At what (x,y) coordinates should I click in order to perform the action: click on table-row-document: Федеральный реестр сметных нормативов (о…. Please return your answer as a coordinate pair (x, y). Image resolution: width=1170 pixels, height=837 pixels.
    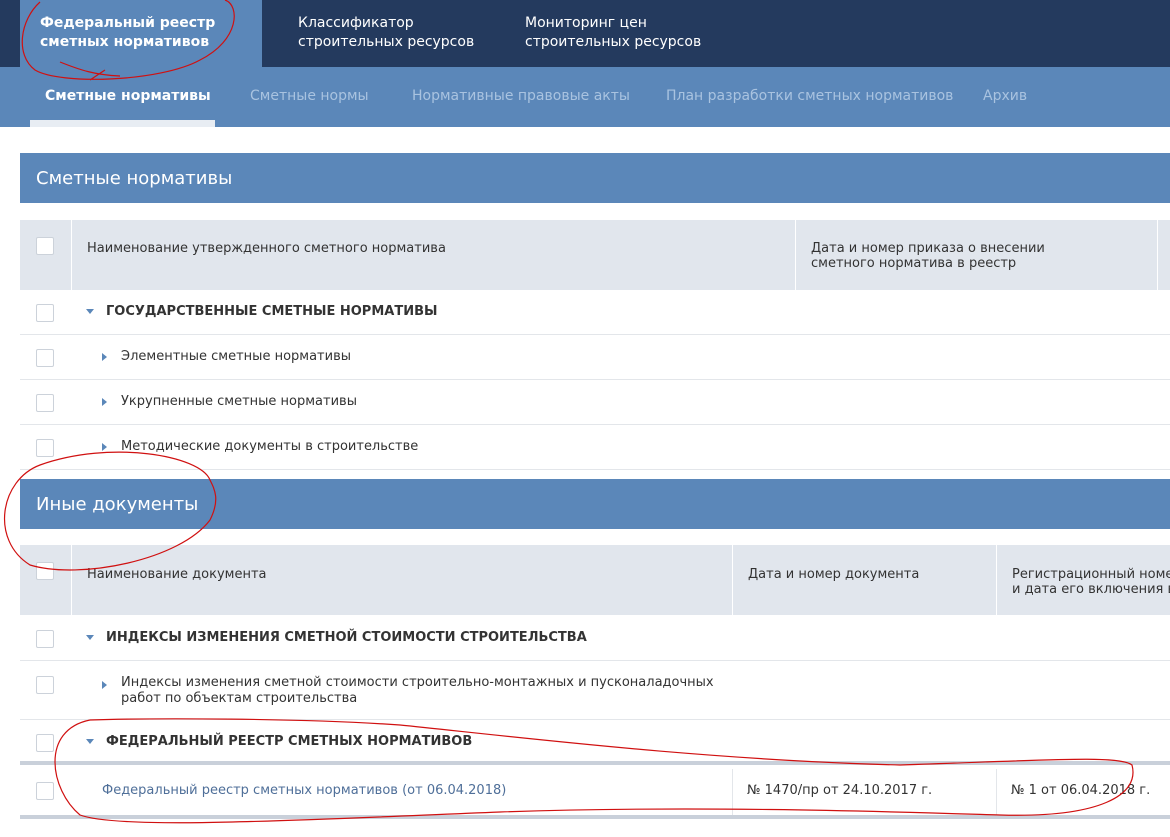
    Looking at the image, I should click on (595, 794).